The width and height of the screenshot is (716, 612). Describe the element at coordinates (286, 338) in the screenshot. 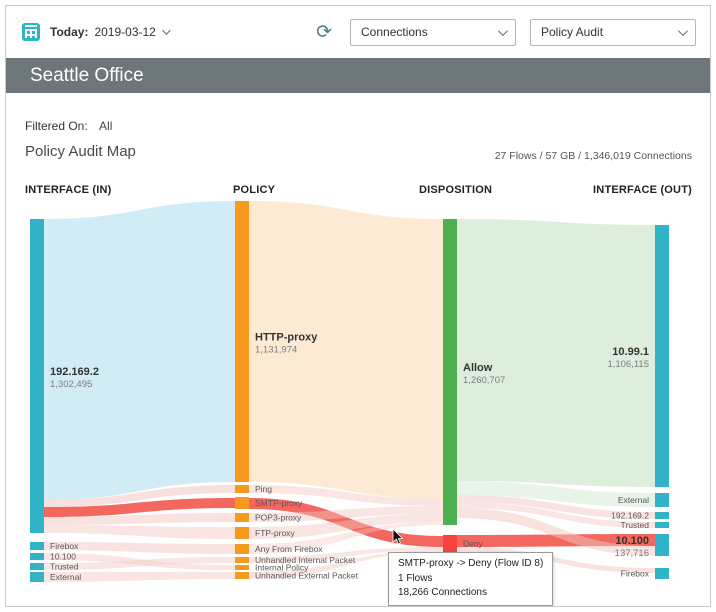

I see `node-label-http-proxy: HTTP-proxy` at that location.